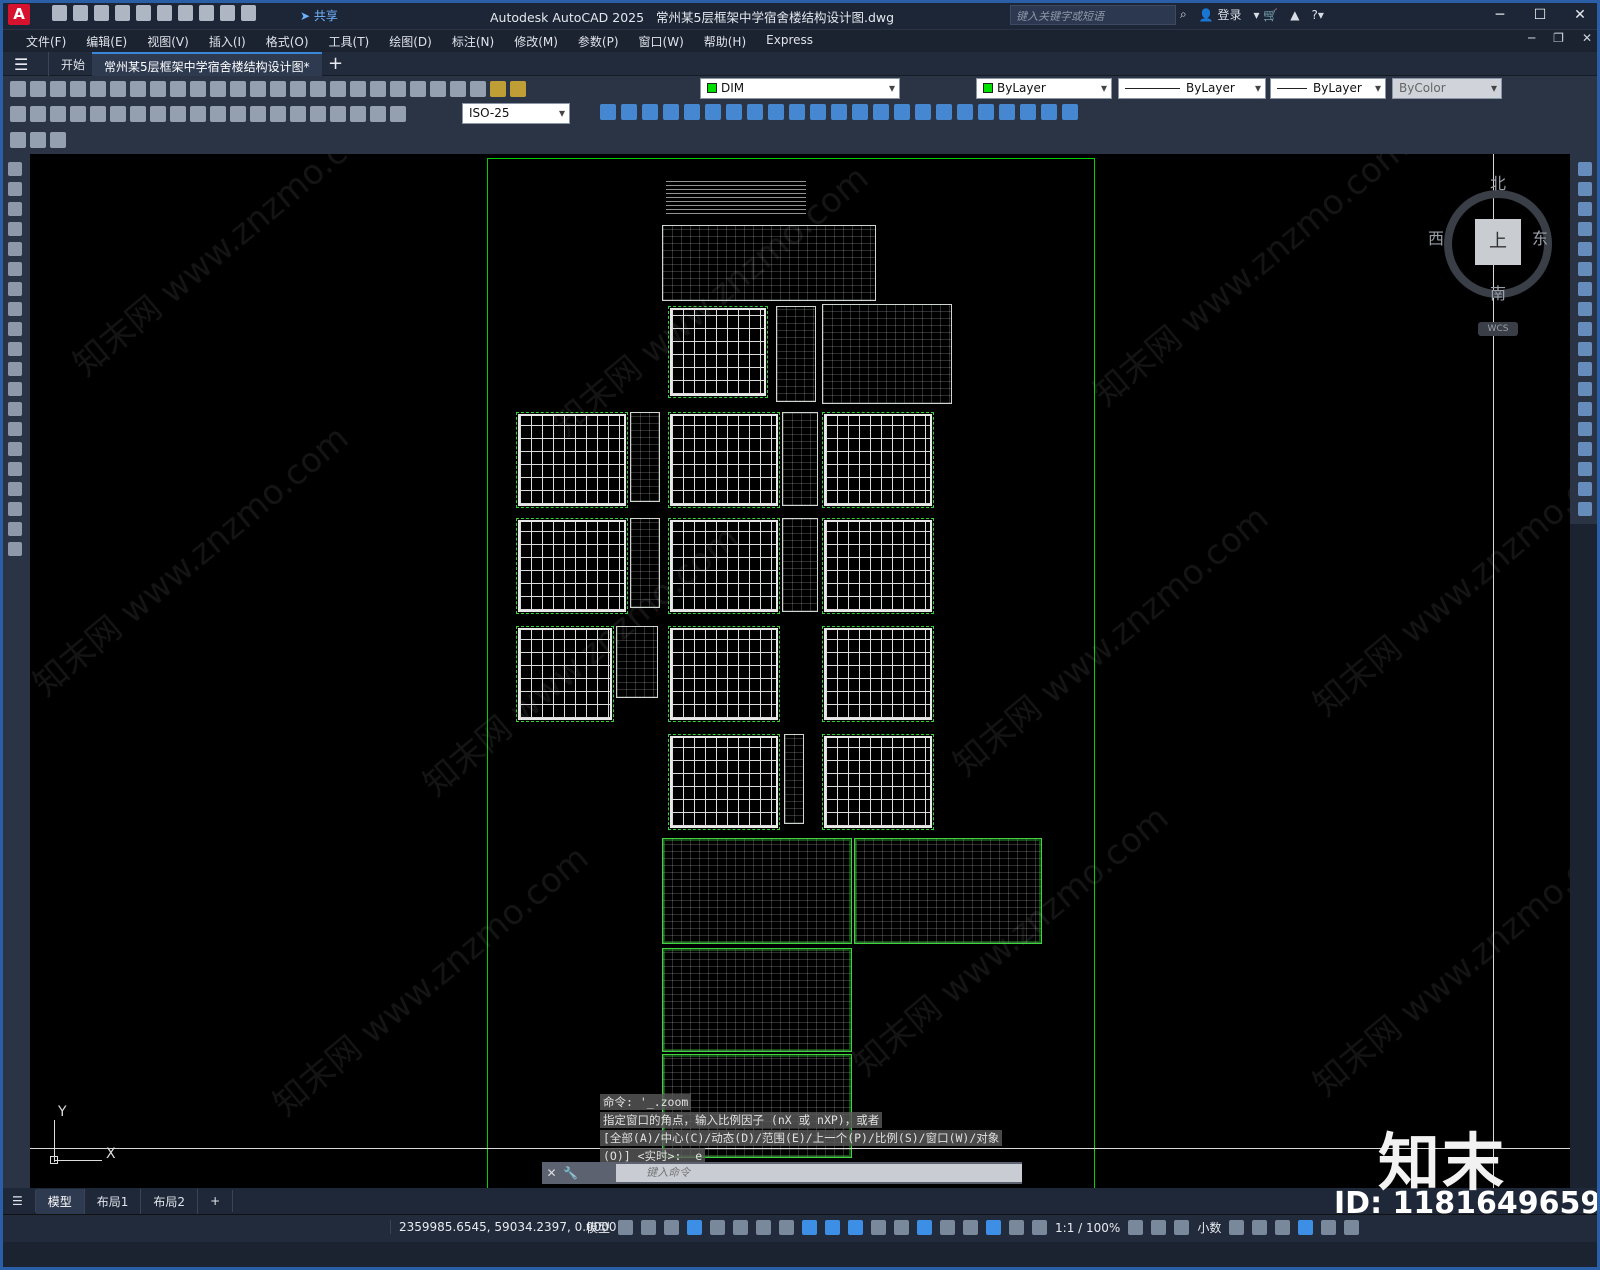  What do you see at coordinates (789, 41) in the screenshot?
I see `menu-express: Express` at bounding box center [789, 41].